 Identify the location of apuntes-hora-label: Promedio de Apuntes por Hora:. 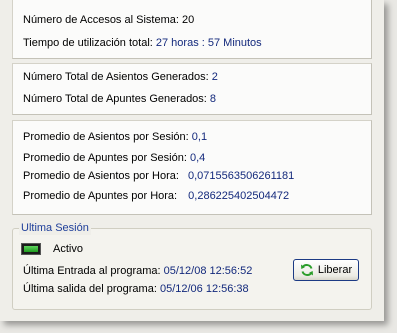
(100, 196).